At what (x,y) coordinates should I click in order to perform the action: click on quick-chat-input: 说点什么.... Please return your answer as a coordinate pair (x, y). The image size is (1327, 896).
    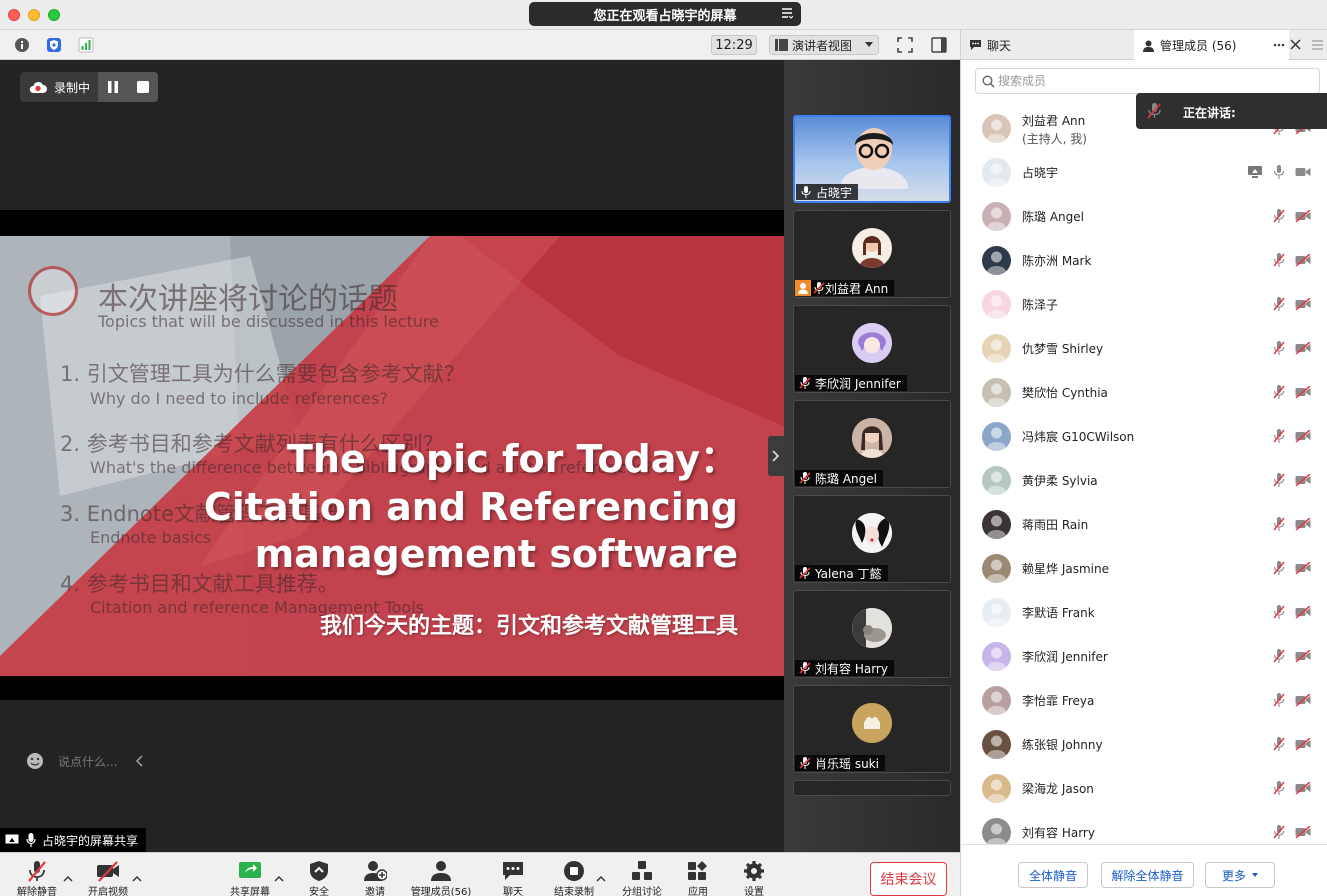
    Looking at the image, I should click on (89, 761).